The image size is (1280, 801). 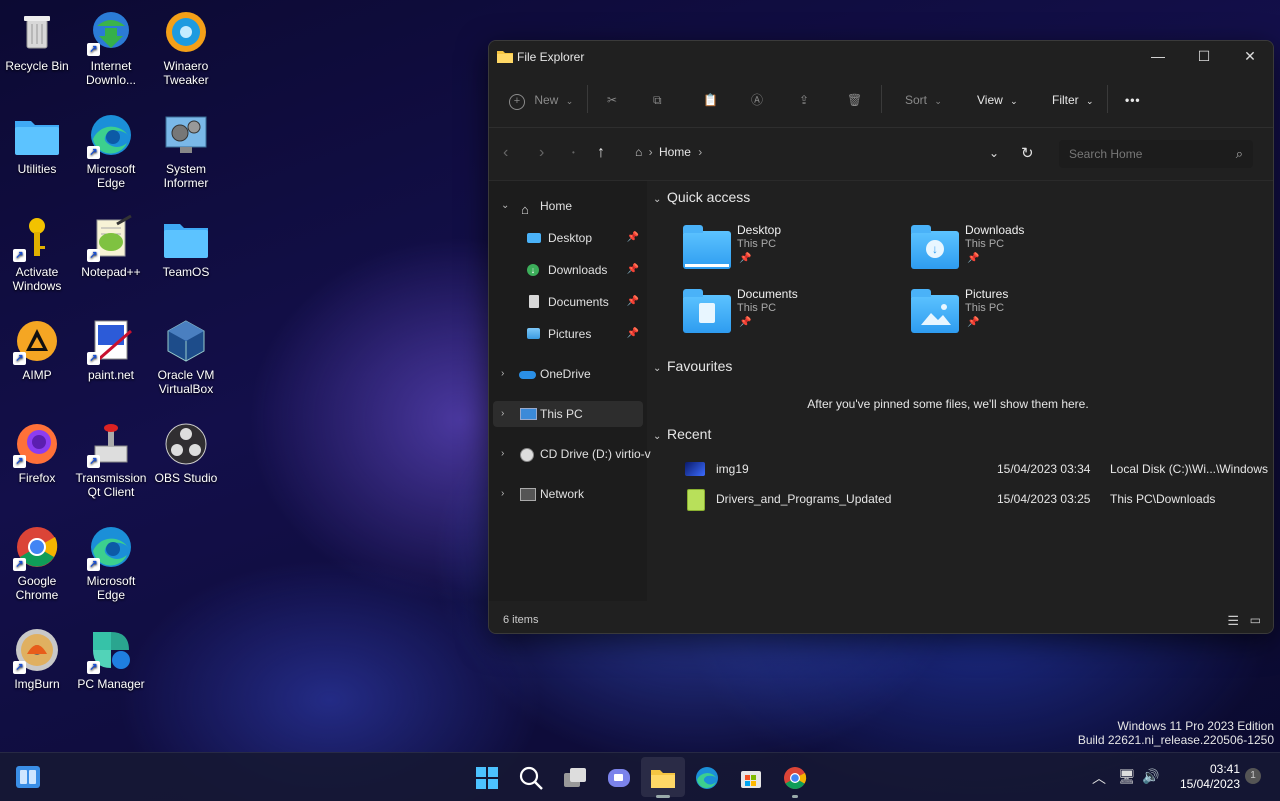 I want to click on view-label: View, so click(x=990, y=100).